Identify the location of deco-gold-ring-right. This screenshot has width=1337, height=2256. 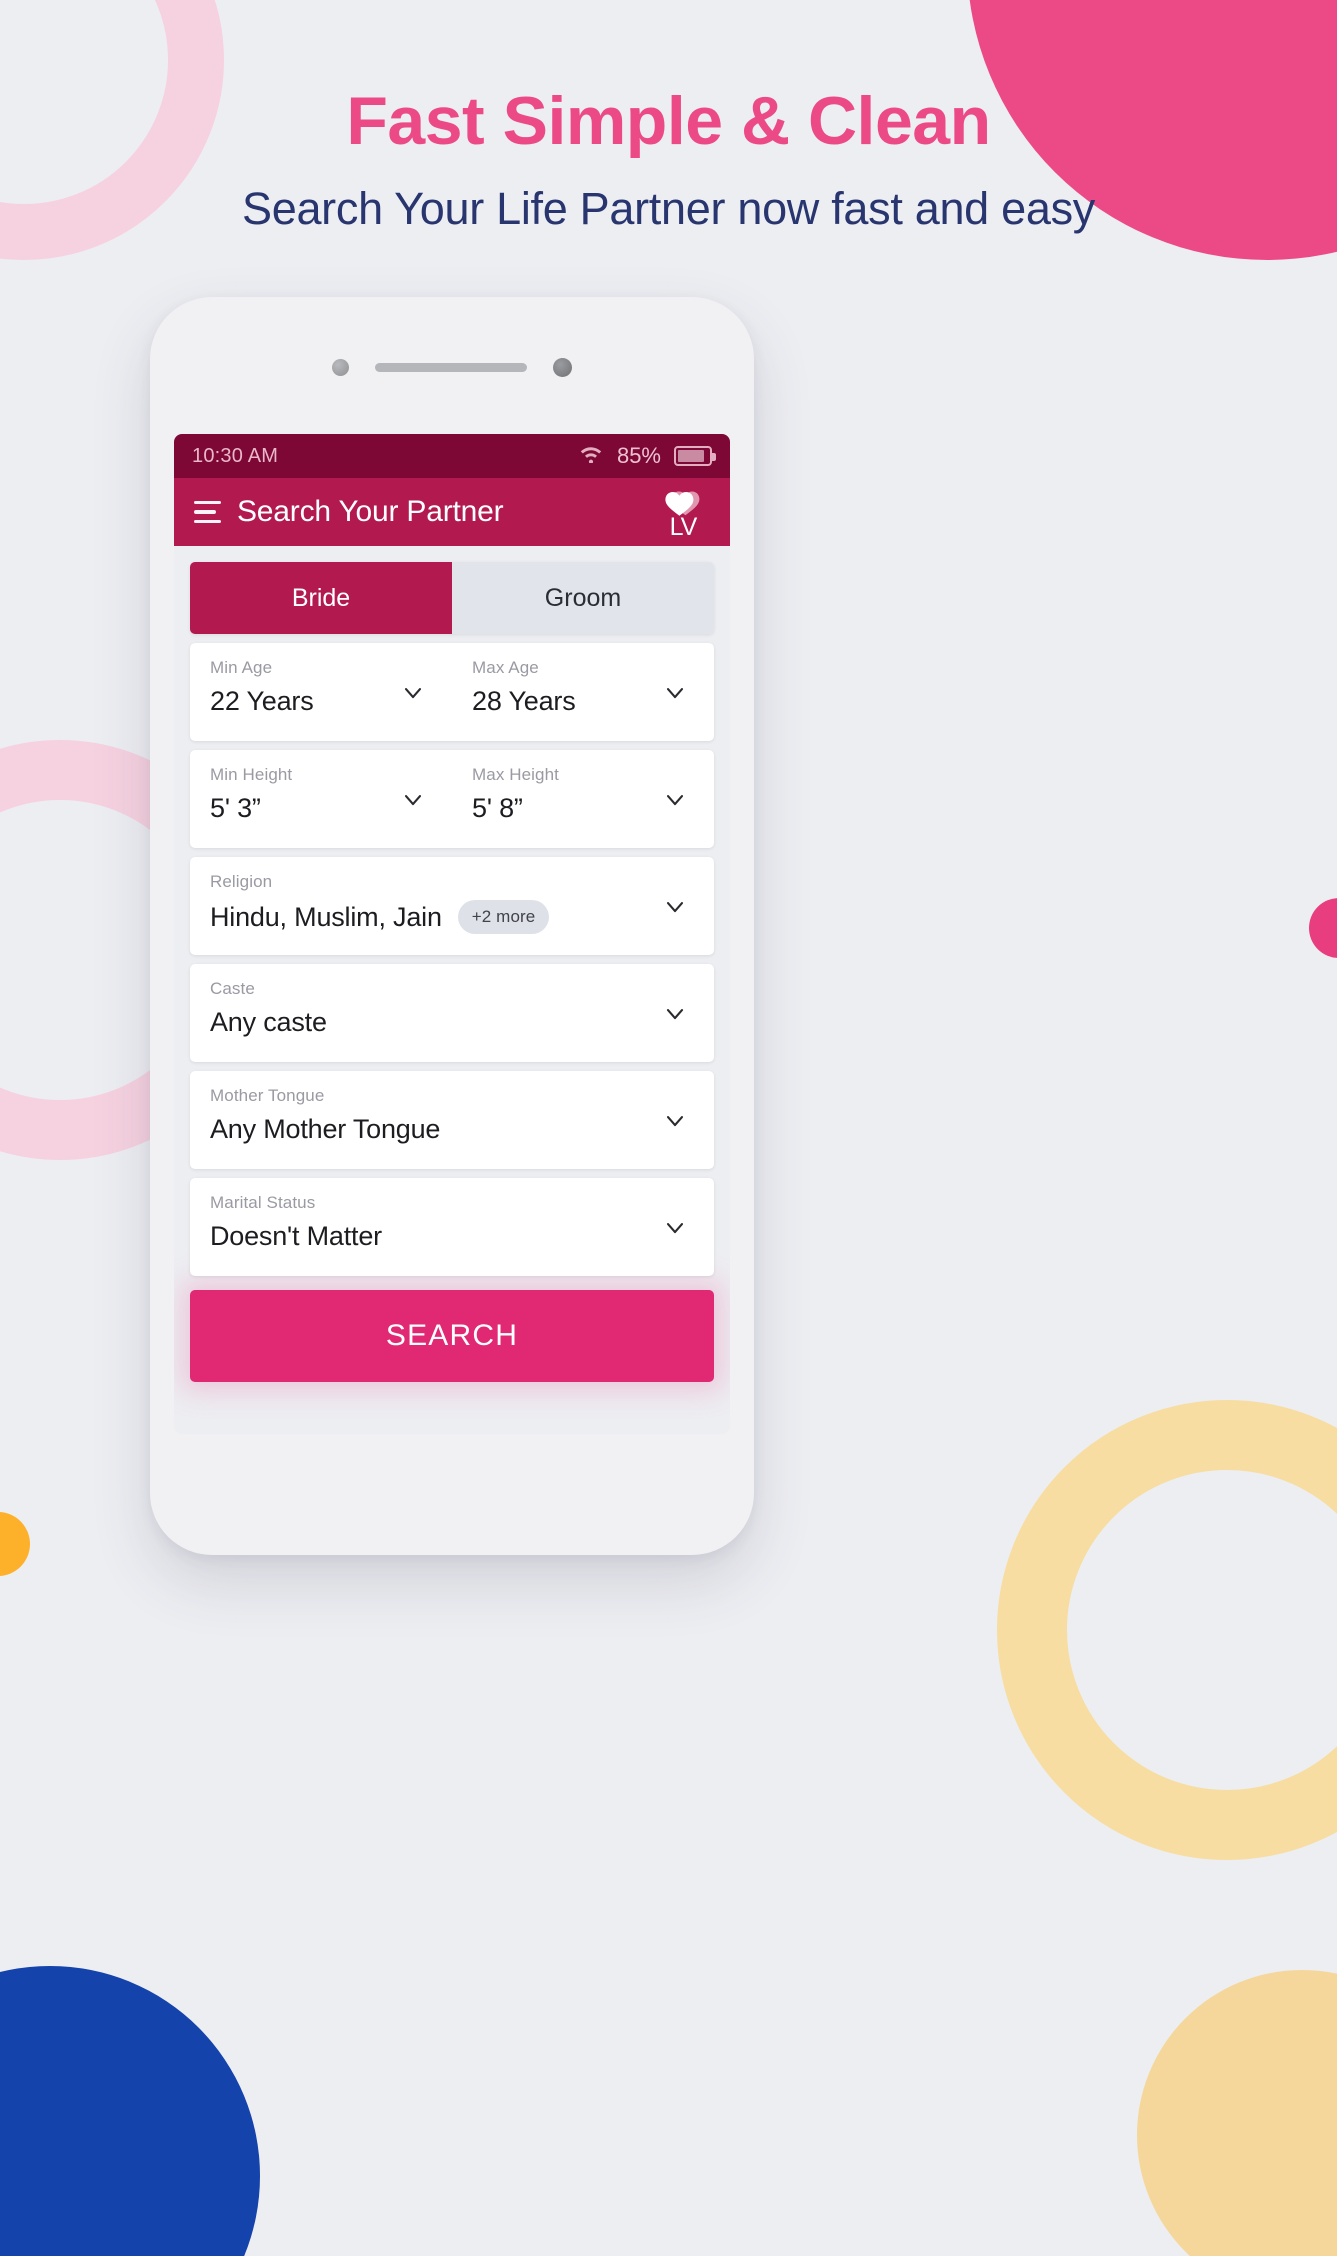
(1167, 1630).